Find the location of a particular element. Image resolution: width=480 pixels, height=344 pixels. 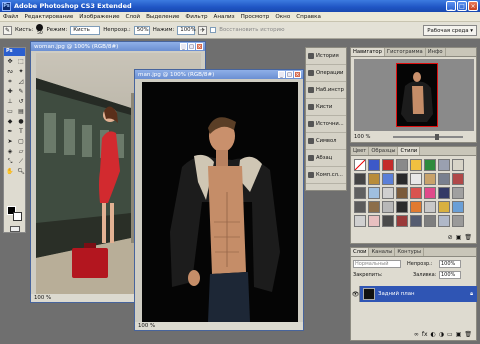

layer-row-background: 👁︎ Задний план 🔒︎ is located at coordinates (414, 294).